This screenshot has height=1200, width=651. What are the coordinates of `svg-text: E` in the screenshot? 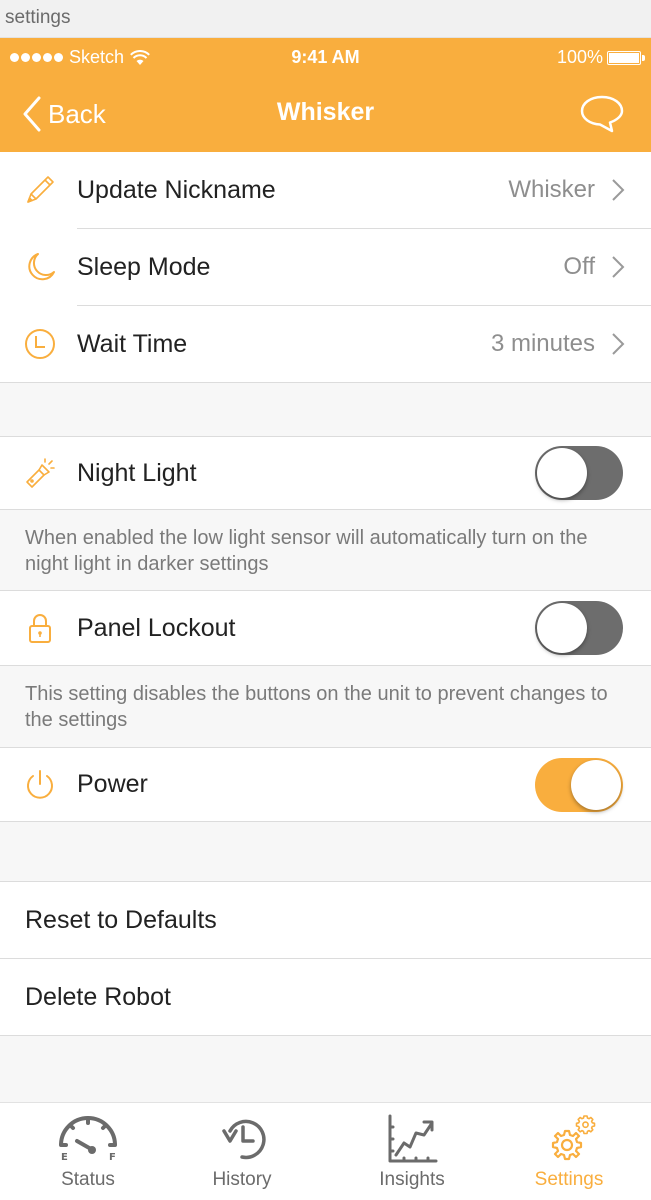 It's located at (64, 1157).